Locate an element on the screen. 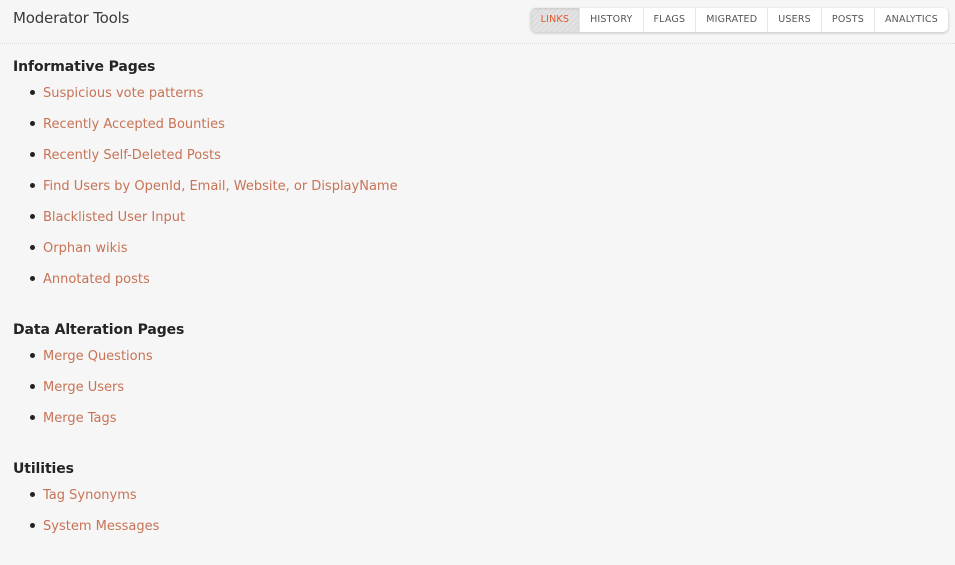 The width and height of the screenshot is (955, 565). link-list: Tag Synonyms System Messages is located at coordinates (86, 515).